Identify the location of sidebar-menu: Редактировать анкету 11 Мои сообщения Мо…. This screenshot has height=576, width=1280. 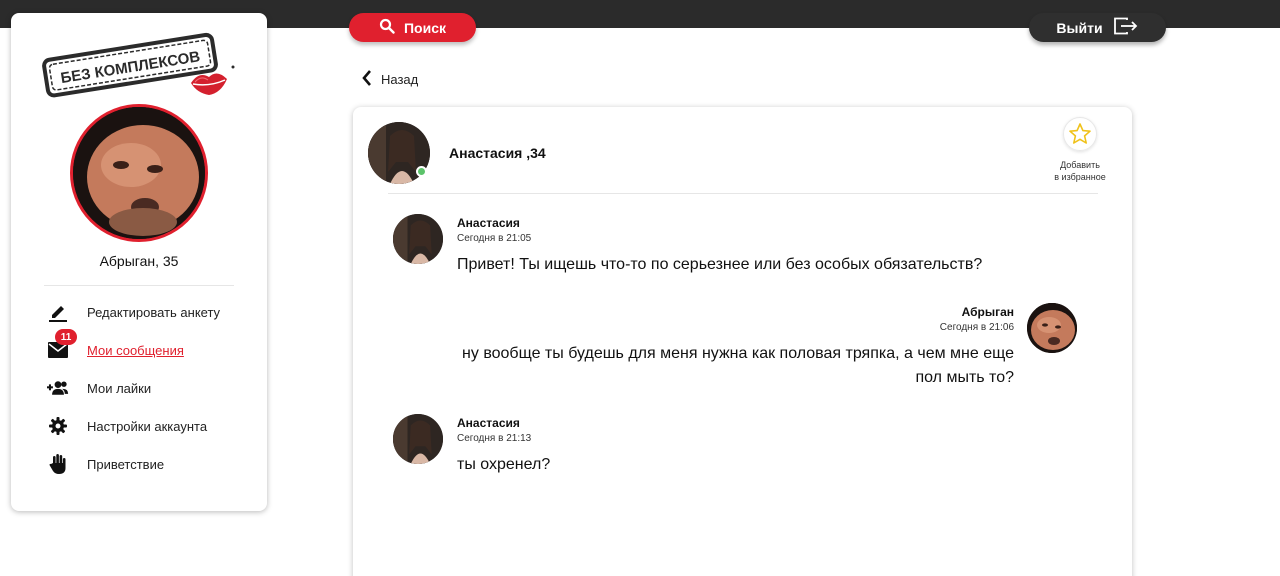
(139, 388).